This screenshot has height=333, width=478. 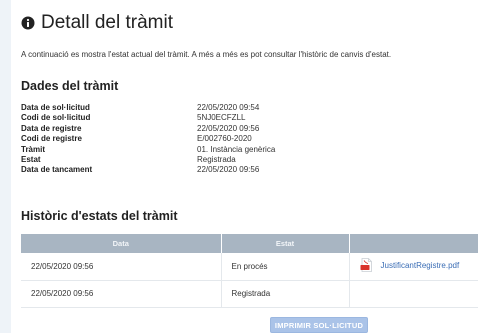 What do you see at coordinates (107, 22) in the screenshot?
I see `page-title: Detall del tràmit` at bounding box center [107, 22].